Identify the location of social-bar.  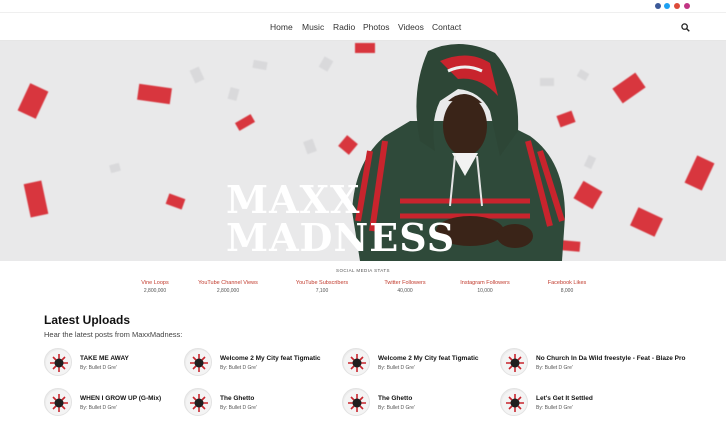
(363, 6).